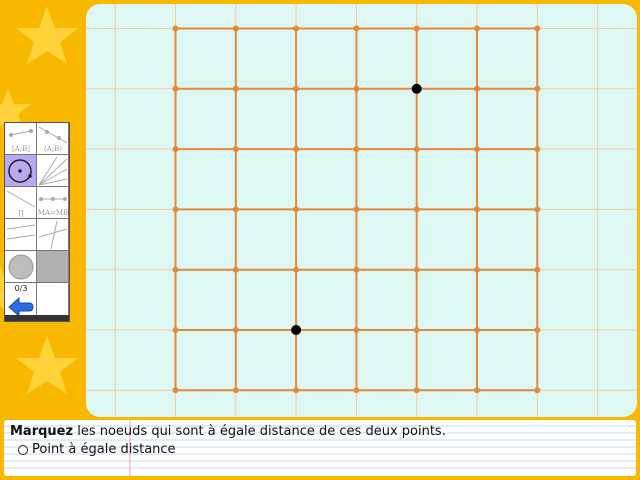 This screenshot has width=640, height=480. I want to click on perpendicular-icon, so click(53, 235).